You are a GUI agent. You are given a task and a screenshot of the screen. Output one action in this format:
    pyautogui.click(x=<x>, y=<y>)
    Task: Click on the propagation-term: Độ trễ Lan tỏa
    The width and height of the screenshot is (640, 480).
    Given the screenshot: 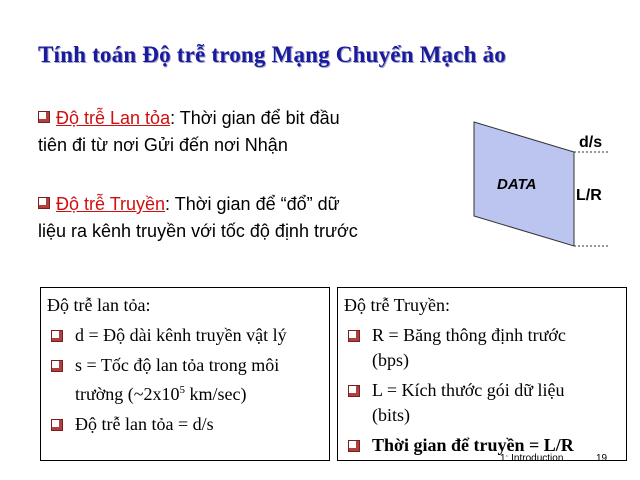 What is the action you would take?
    pyautogui.click(x=113, y=118)
    